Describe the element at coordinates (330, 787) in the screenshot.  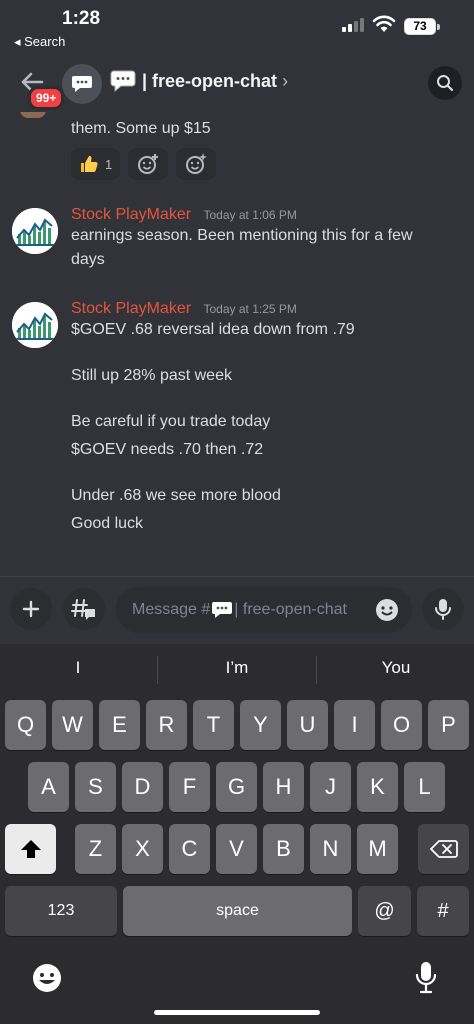
I see `key-j: J` at that location.